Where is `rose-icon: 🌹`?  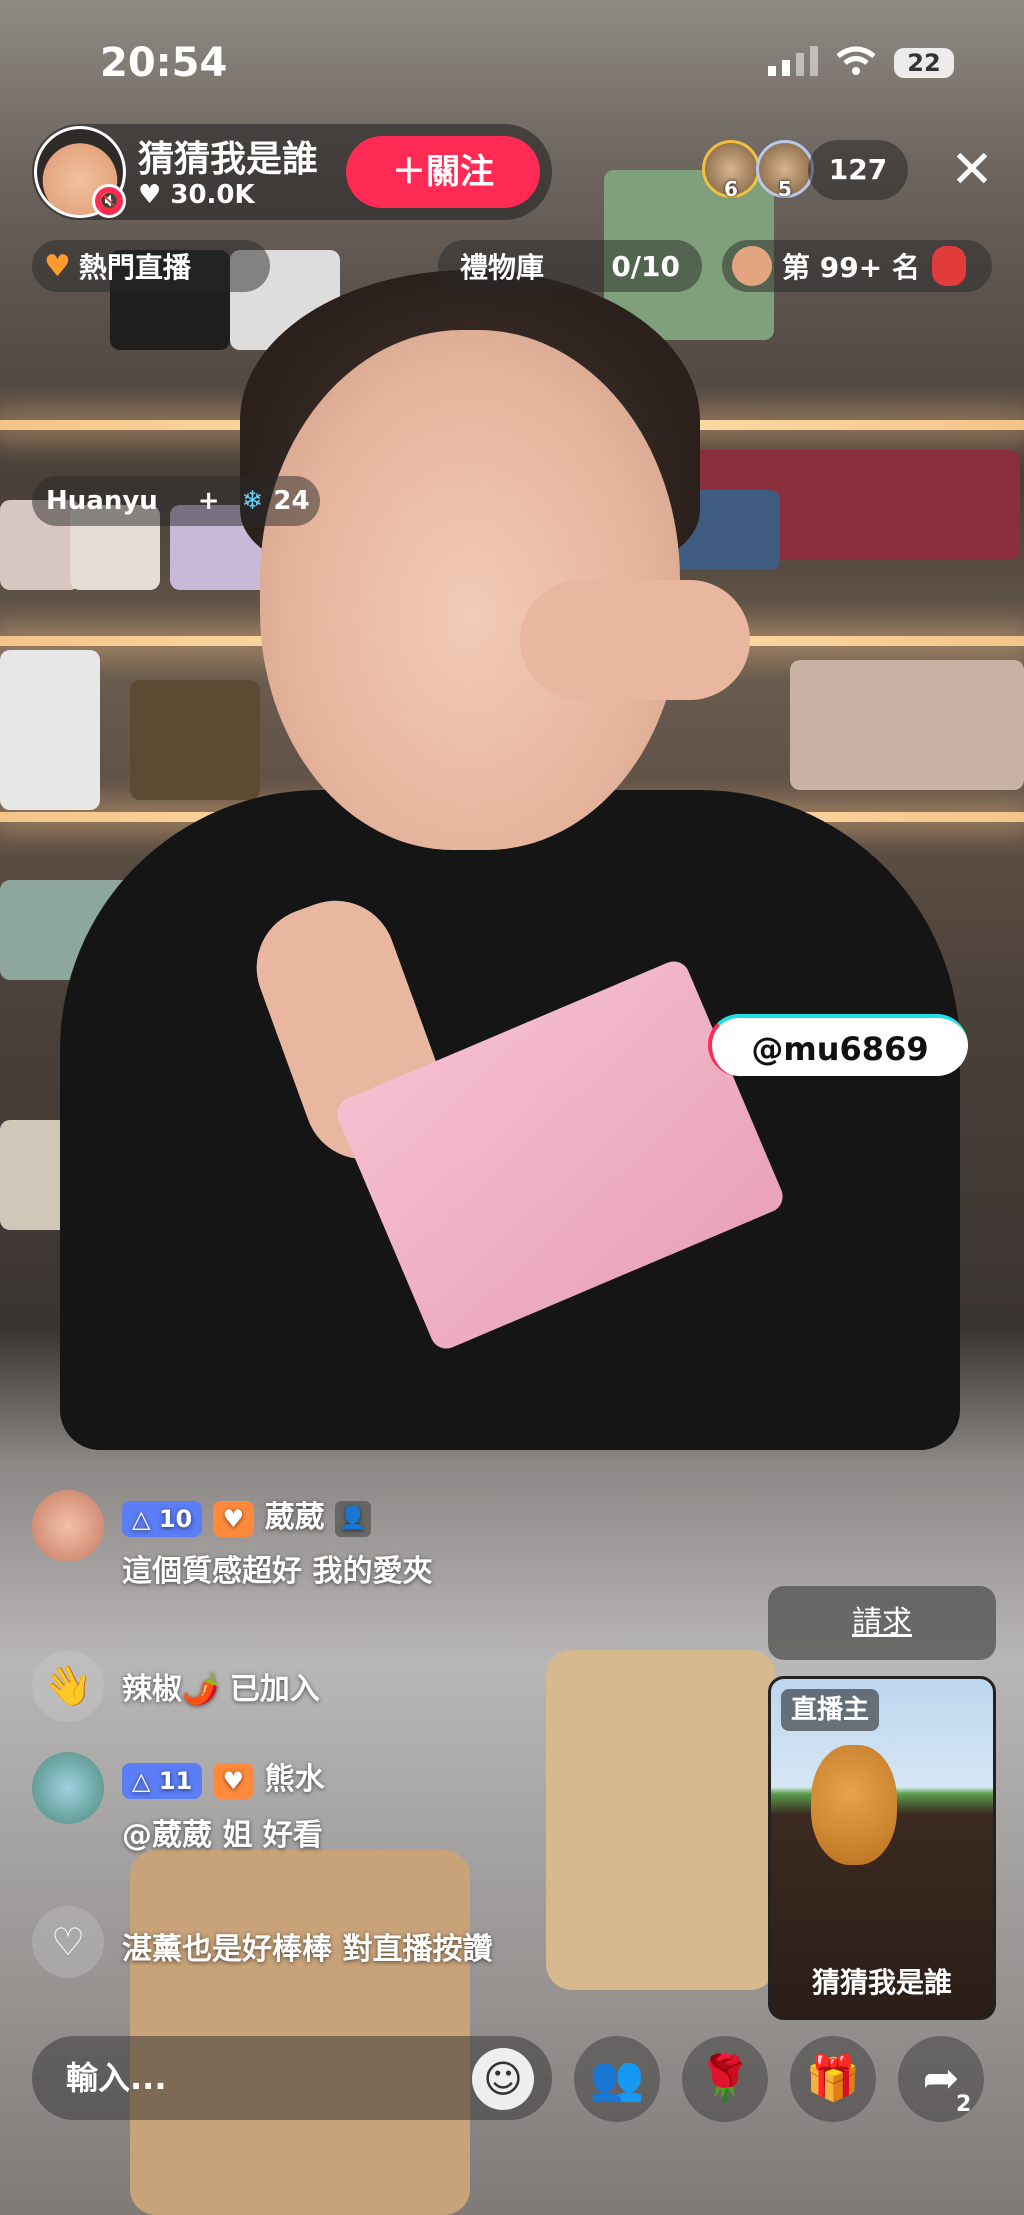 rose-icon: 🌹 is located at coordinates (725, 2079).